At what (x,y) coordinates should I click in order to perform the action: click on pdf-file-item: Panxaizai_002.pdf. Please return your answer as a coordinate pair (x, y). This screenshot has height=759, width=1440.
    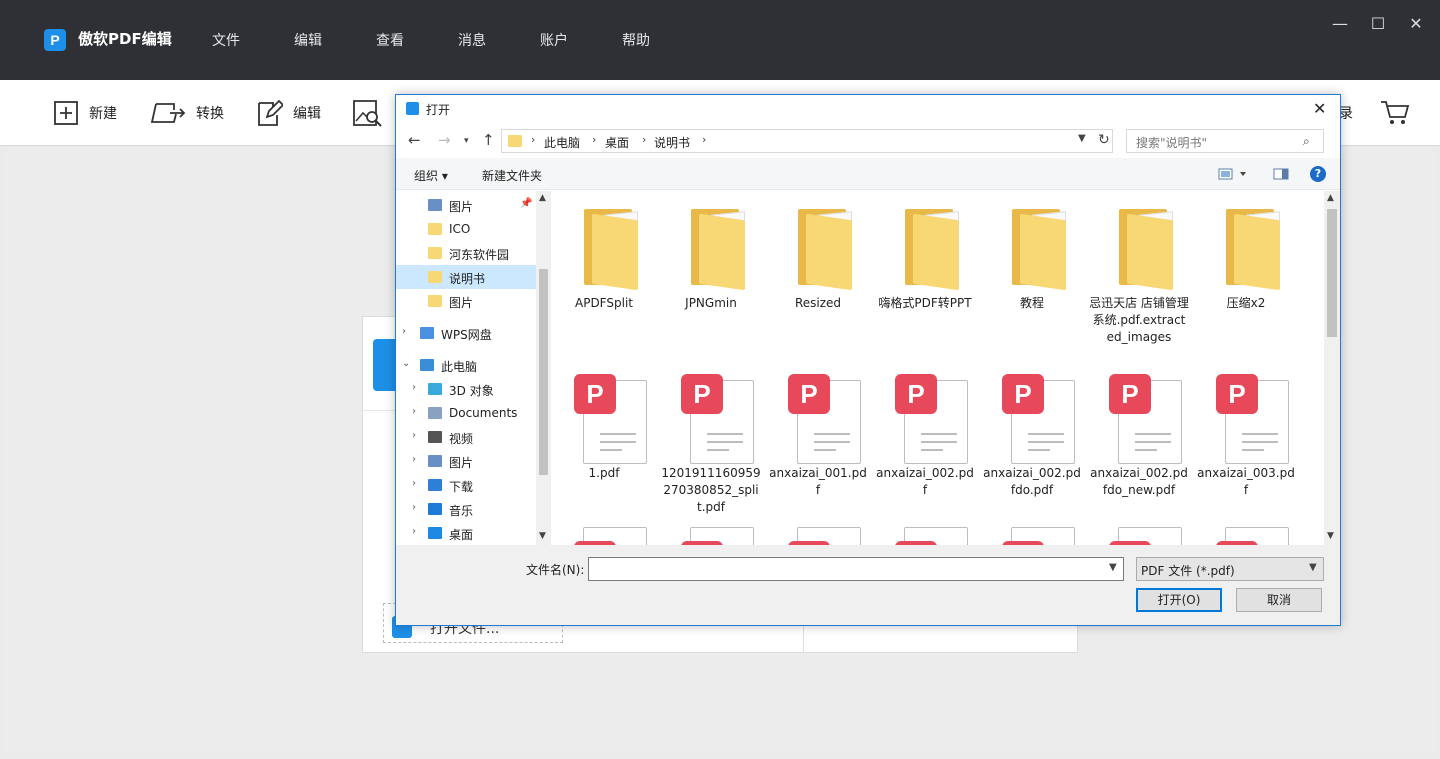
    Looking at the image, I should click on (925, 443).